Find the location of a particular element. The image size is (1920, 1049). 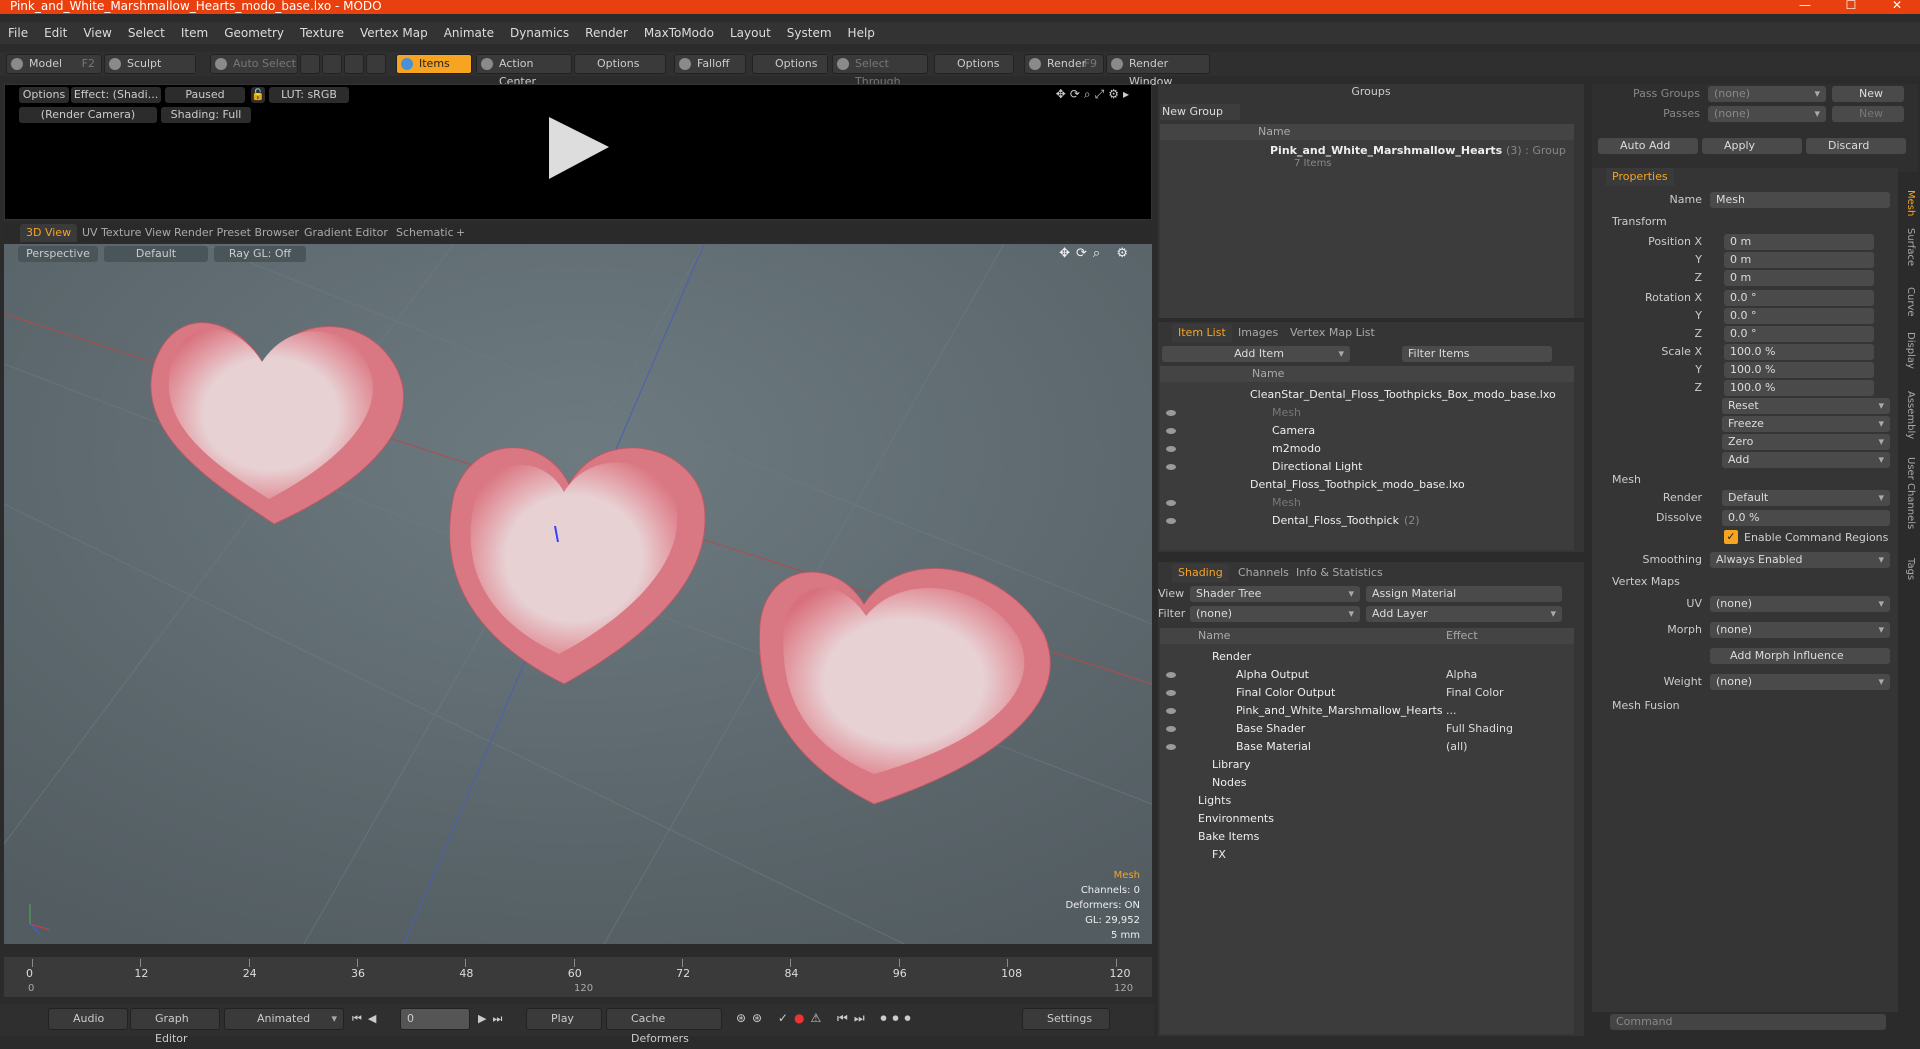

menu-item: Item is located at coordinates (194, 33).